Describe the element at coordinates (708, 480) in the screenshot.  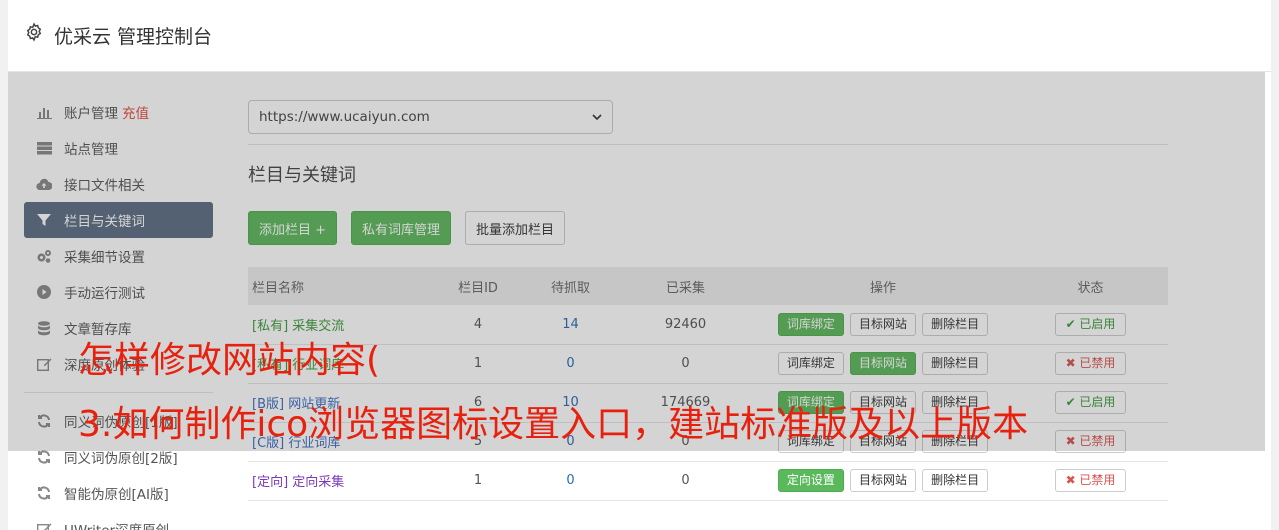
I see `table-row: [定向] 定向采集 1 0 0 定向设置 目标网站 删除栏目 ✖ 已禁用` at that location.